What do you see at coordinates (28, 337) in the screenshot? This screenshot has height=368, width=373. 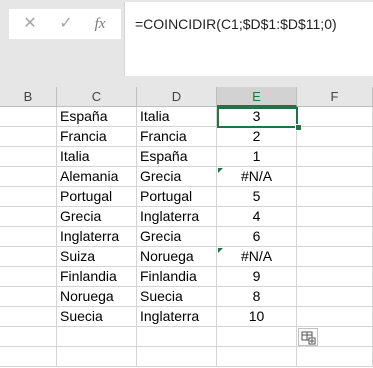 I see `cell-b12` at bounding box center [28, 337].